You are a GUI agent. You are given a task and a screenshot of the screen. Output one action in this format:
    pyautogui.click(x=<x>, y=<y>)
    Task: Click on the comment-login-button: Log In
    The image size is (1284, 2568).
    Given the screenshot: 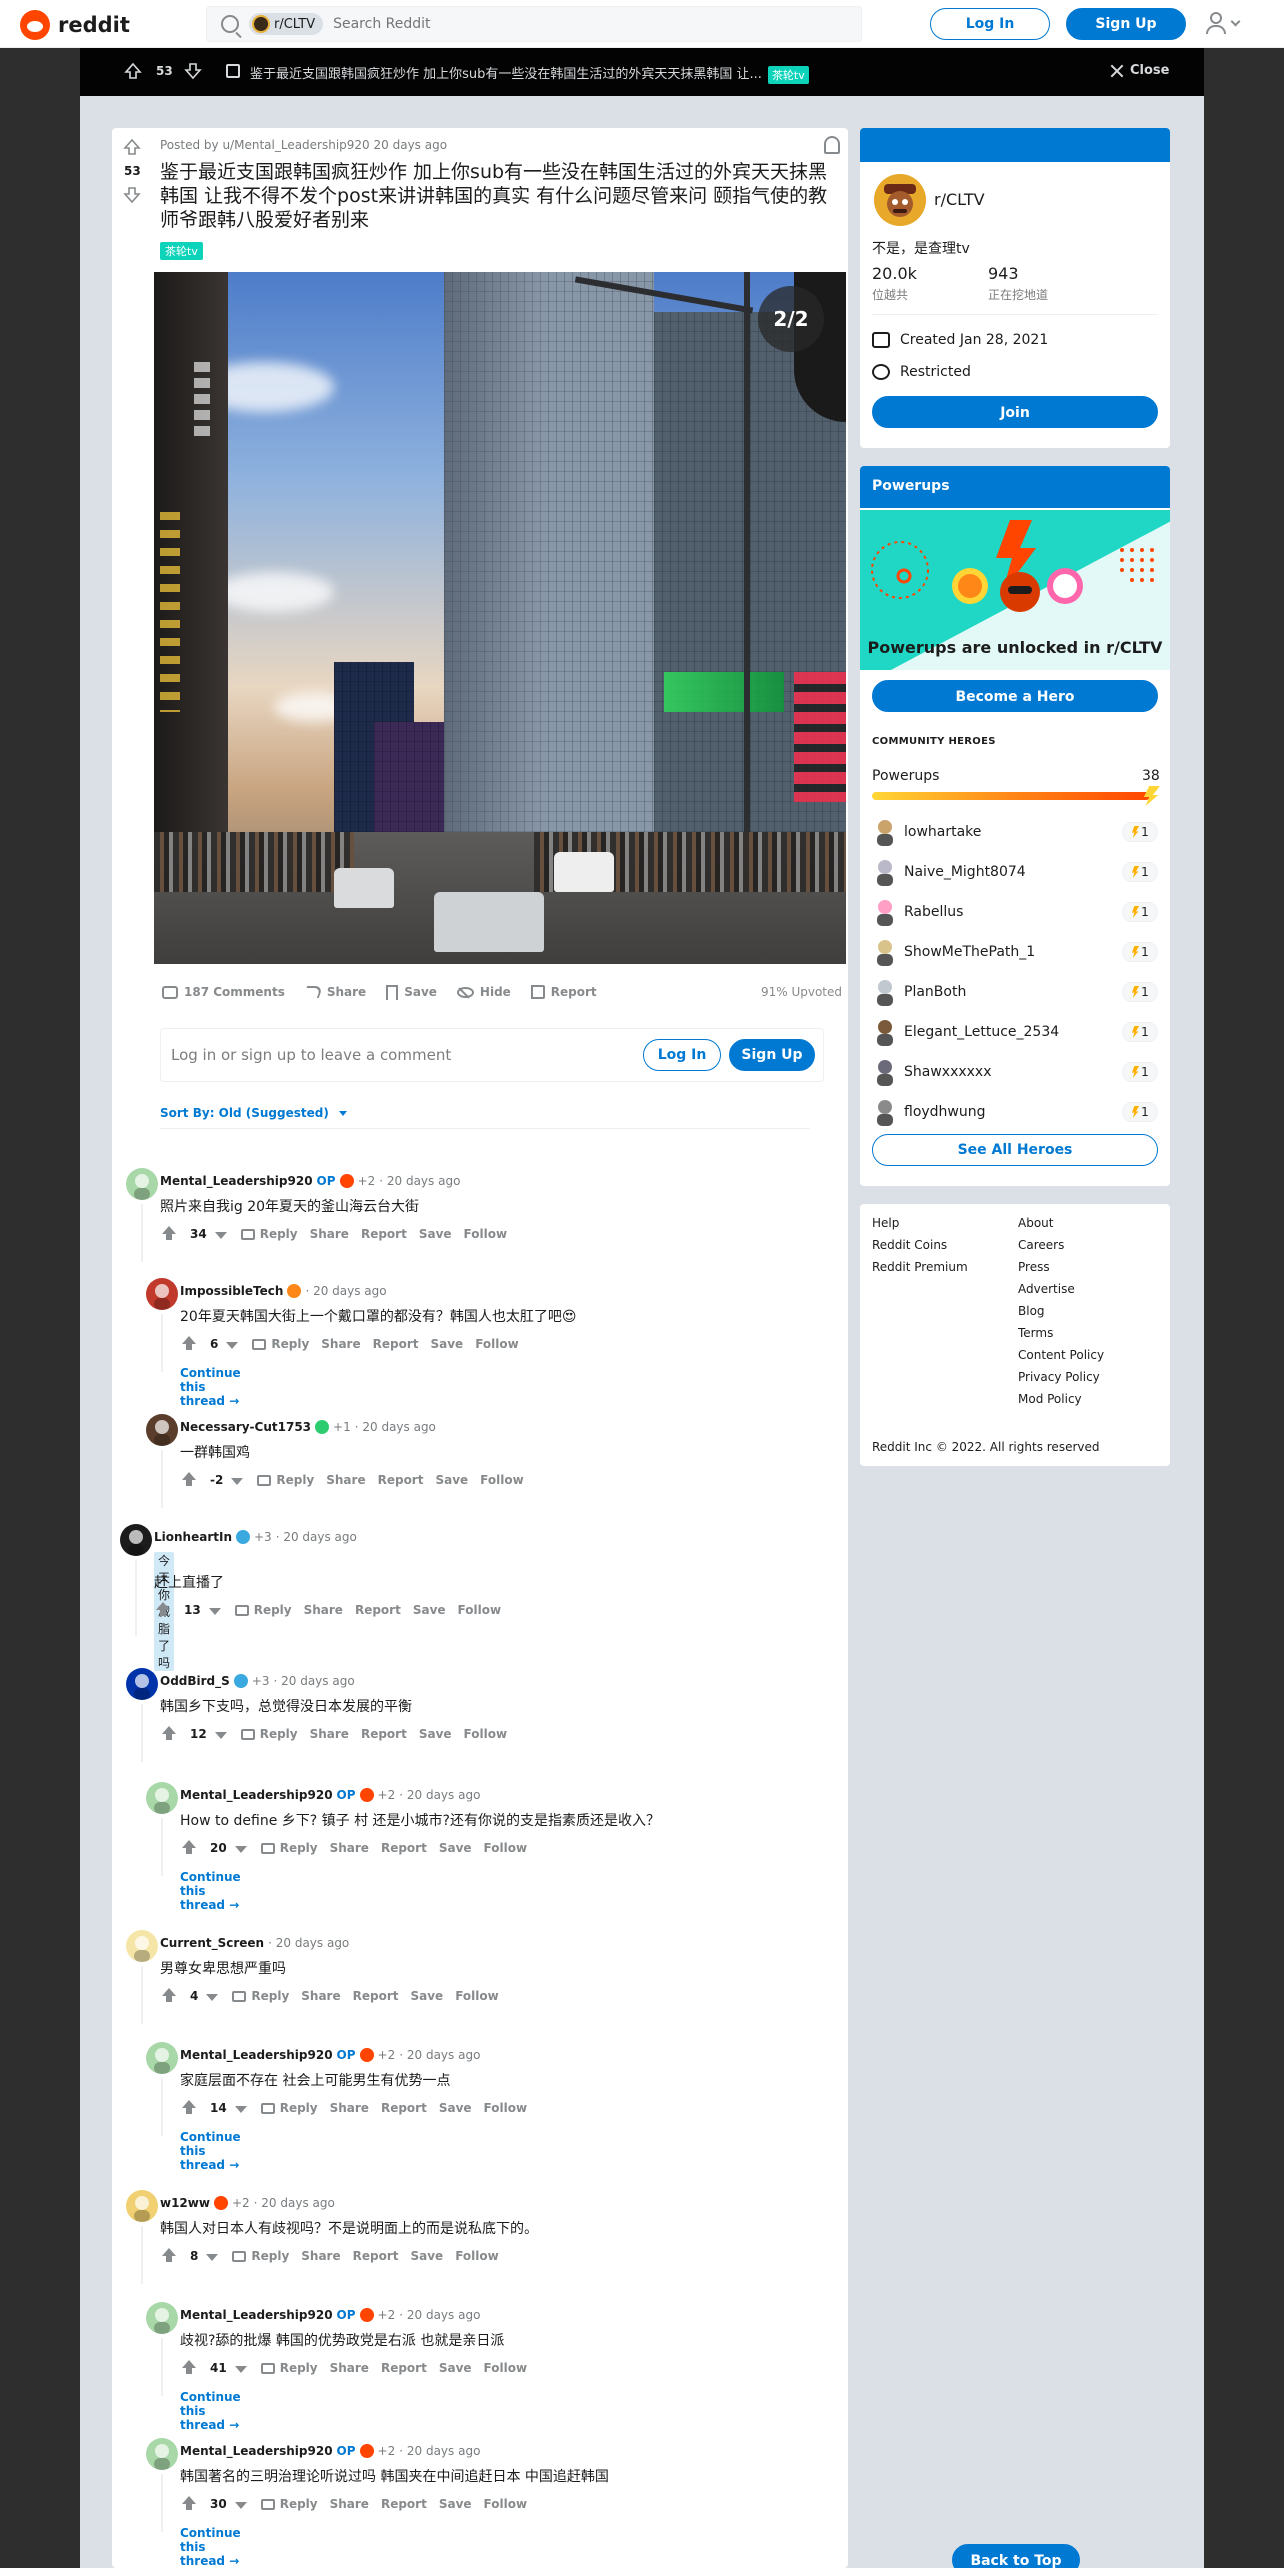 What is the action you would take?
    pyautogui.click(x=682, y=1055)
    